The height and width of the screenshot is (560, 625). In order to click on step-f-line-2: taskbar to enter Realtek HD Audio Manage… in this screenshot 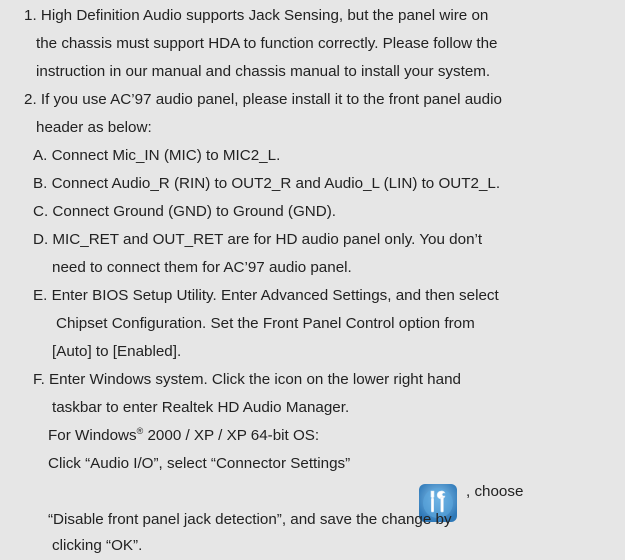, I will do `click(201, 407)`.